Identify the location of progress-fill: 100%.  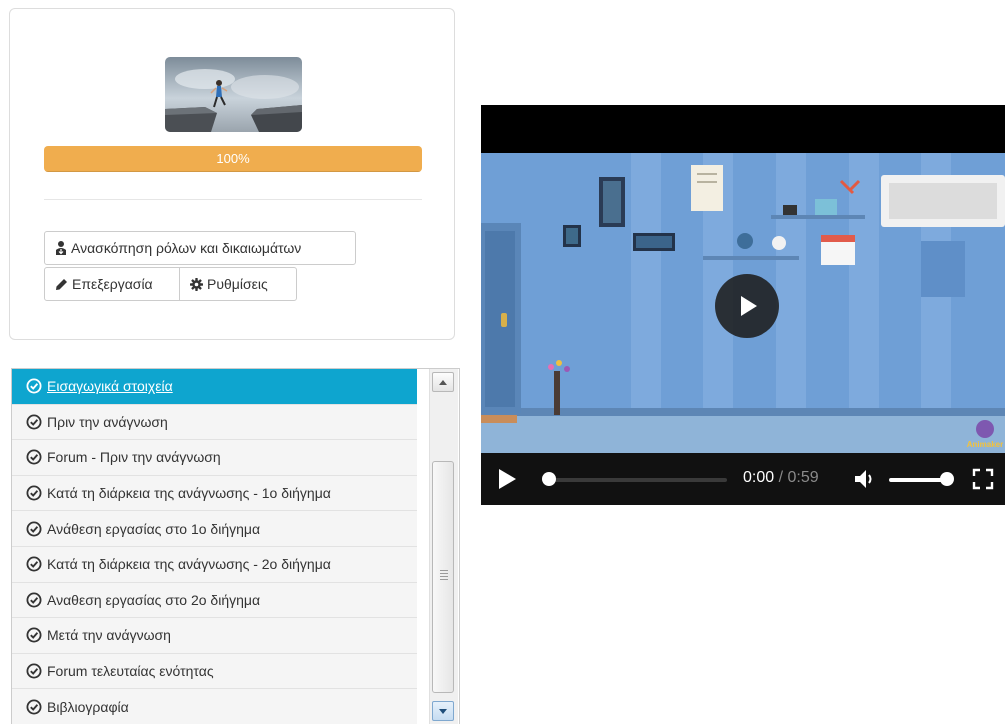
(233, 159).